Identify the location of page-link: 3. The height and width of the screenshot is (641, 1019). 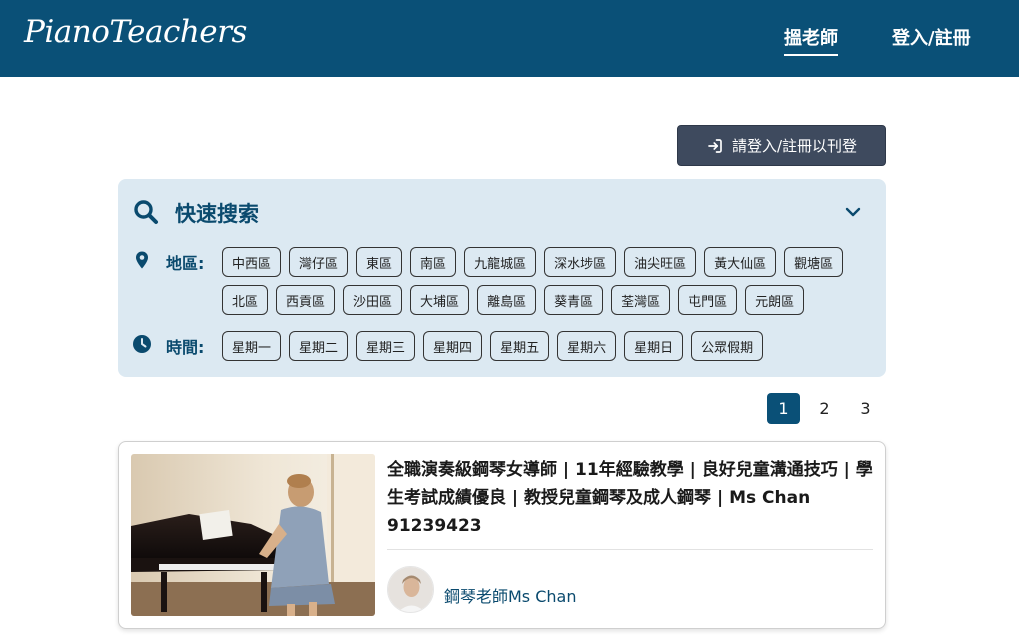
(865, 408).